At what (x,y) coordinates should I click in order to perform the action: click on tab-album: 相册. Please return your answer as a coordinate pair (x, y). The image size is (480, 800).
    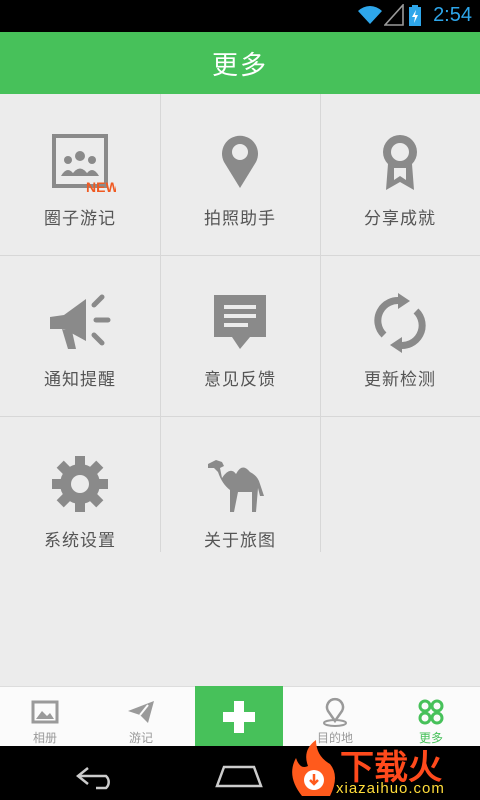
    Looking at the image, I should click on (45, 717).